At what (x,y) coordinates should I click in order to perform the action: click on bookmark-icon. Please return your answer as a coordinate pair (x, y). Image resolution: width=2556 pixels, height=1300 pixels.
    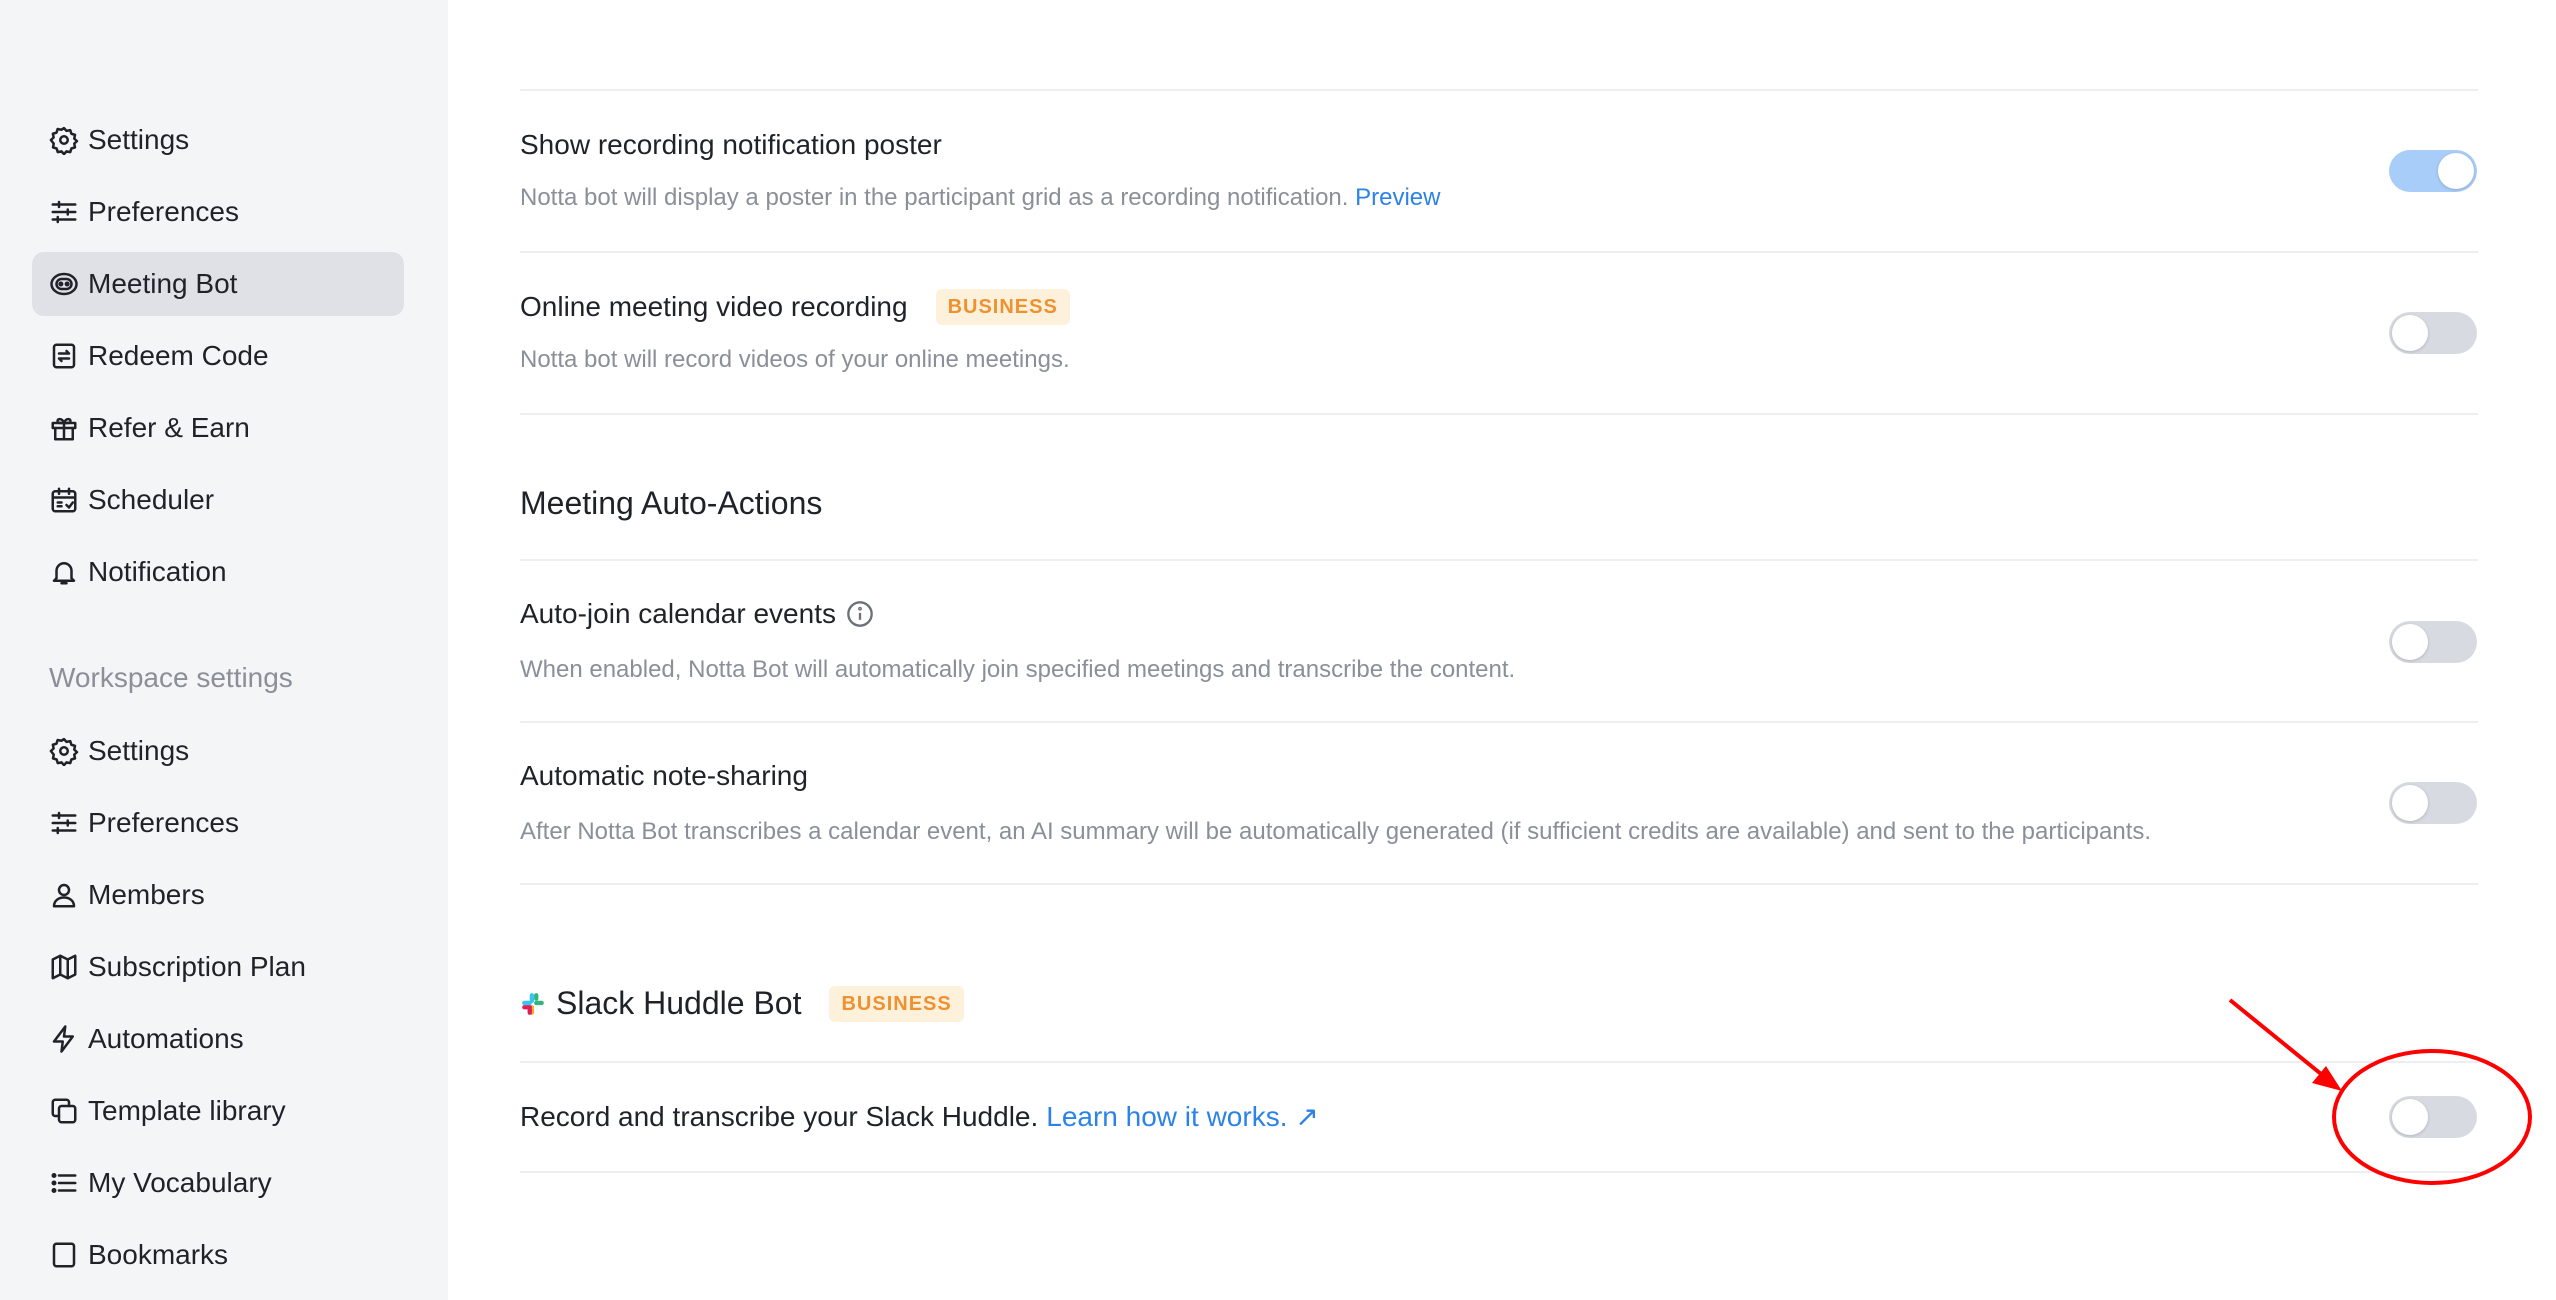
    Looking at the image, I should click on (64, 1255).